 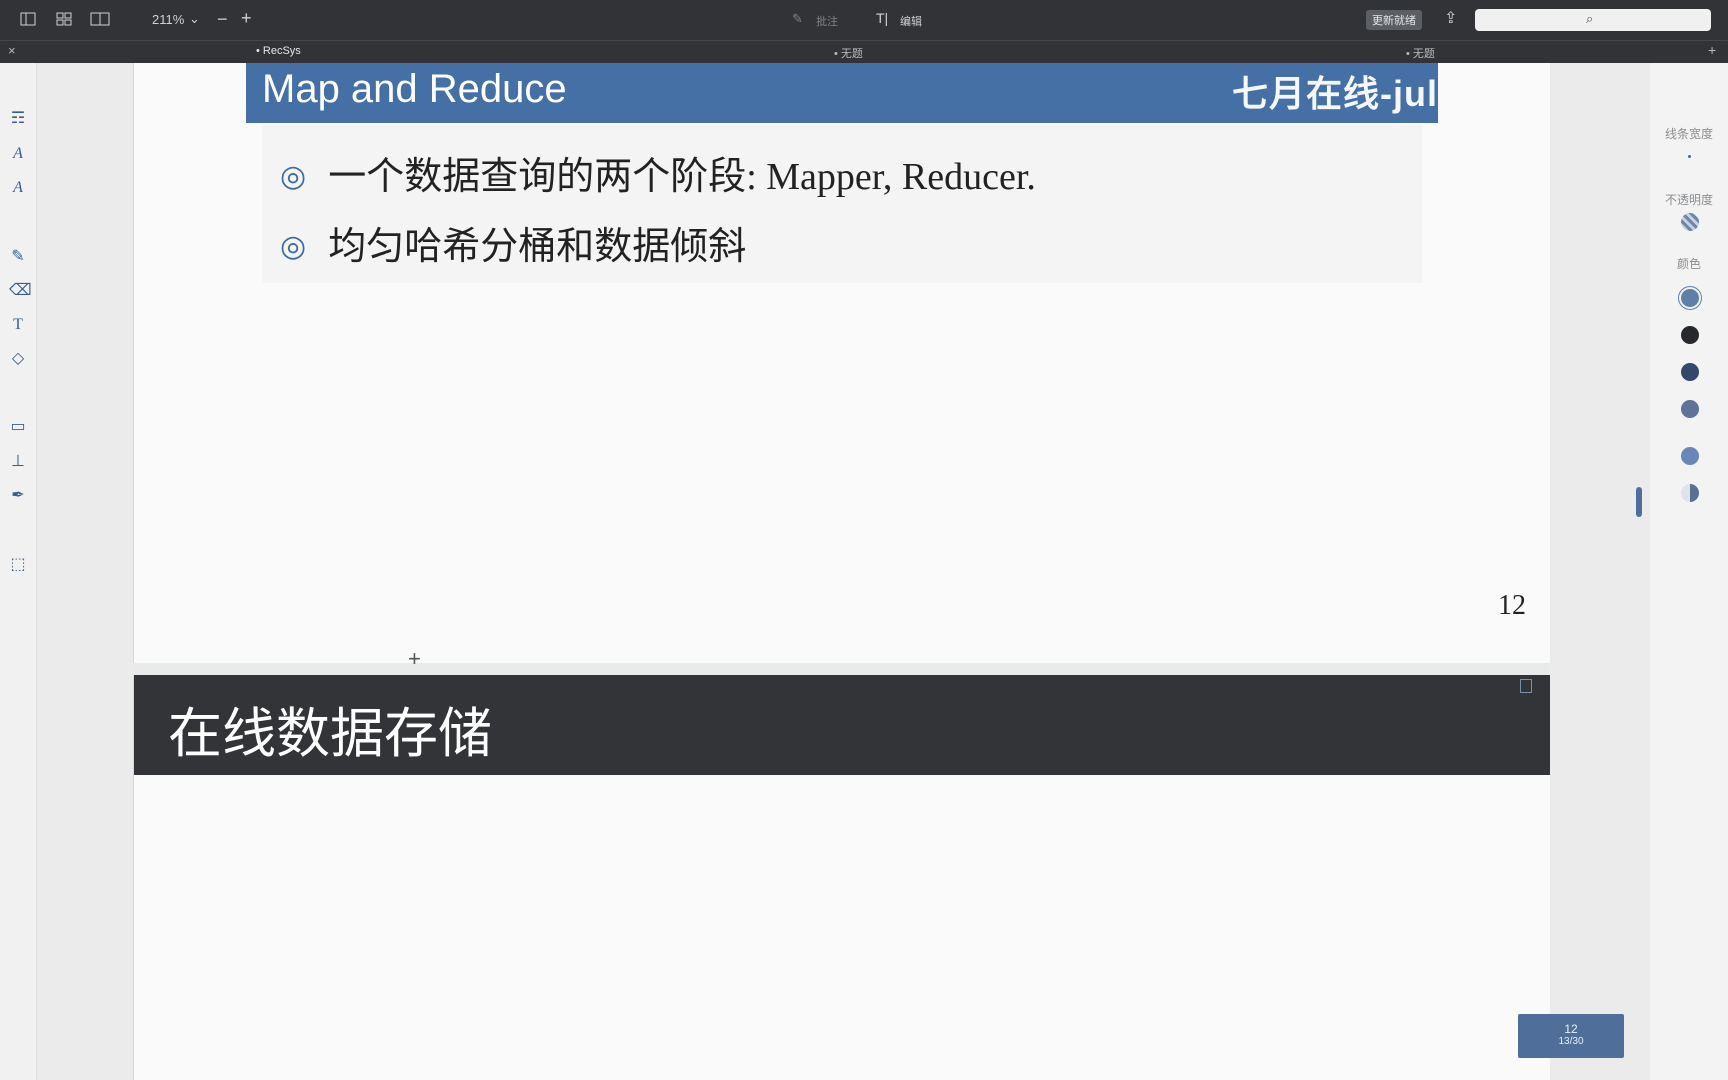 What do you see at coordinates (20, 291) in the screenshot?
I see `eraser-icon: ⌫` at bounding box center [20, 291].